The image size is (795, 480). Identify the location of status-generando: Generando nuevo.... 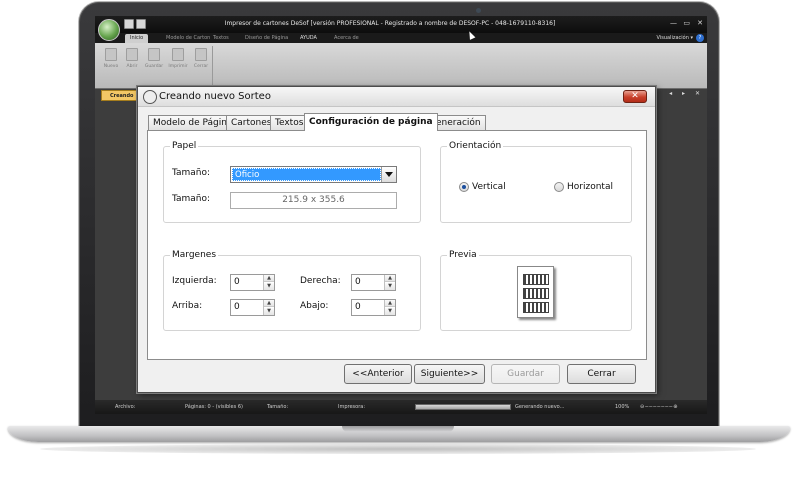
(540, 407).